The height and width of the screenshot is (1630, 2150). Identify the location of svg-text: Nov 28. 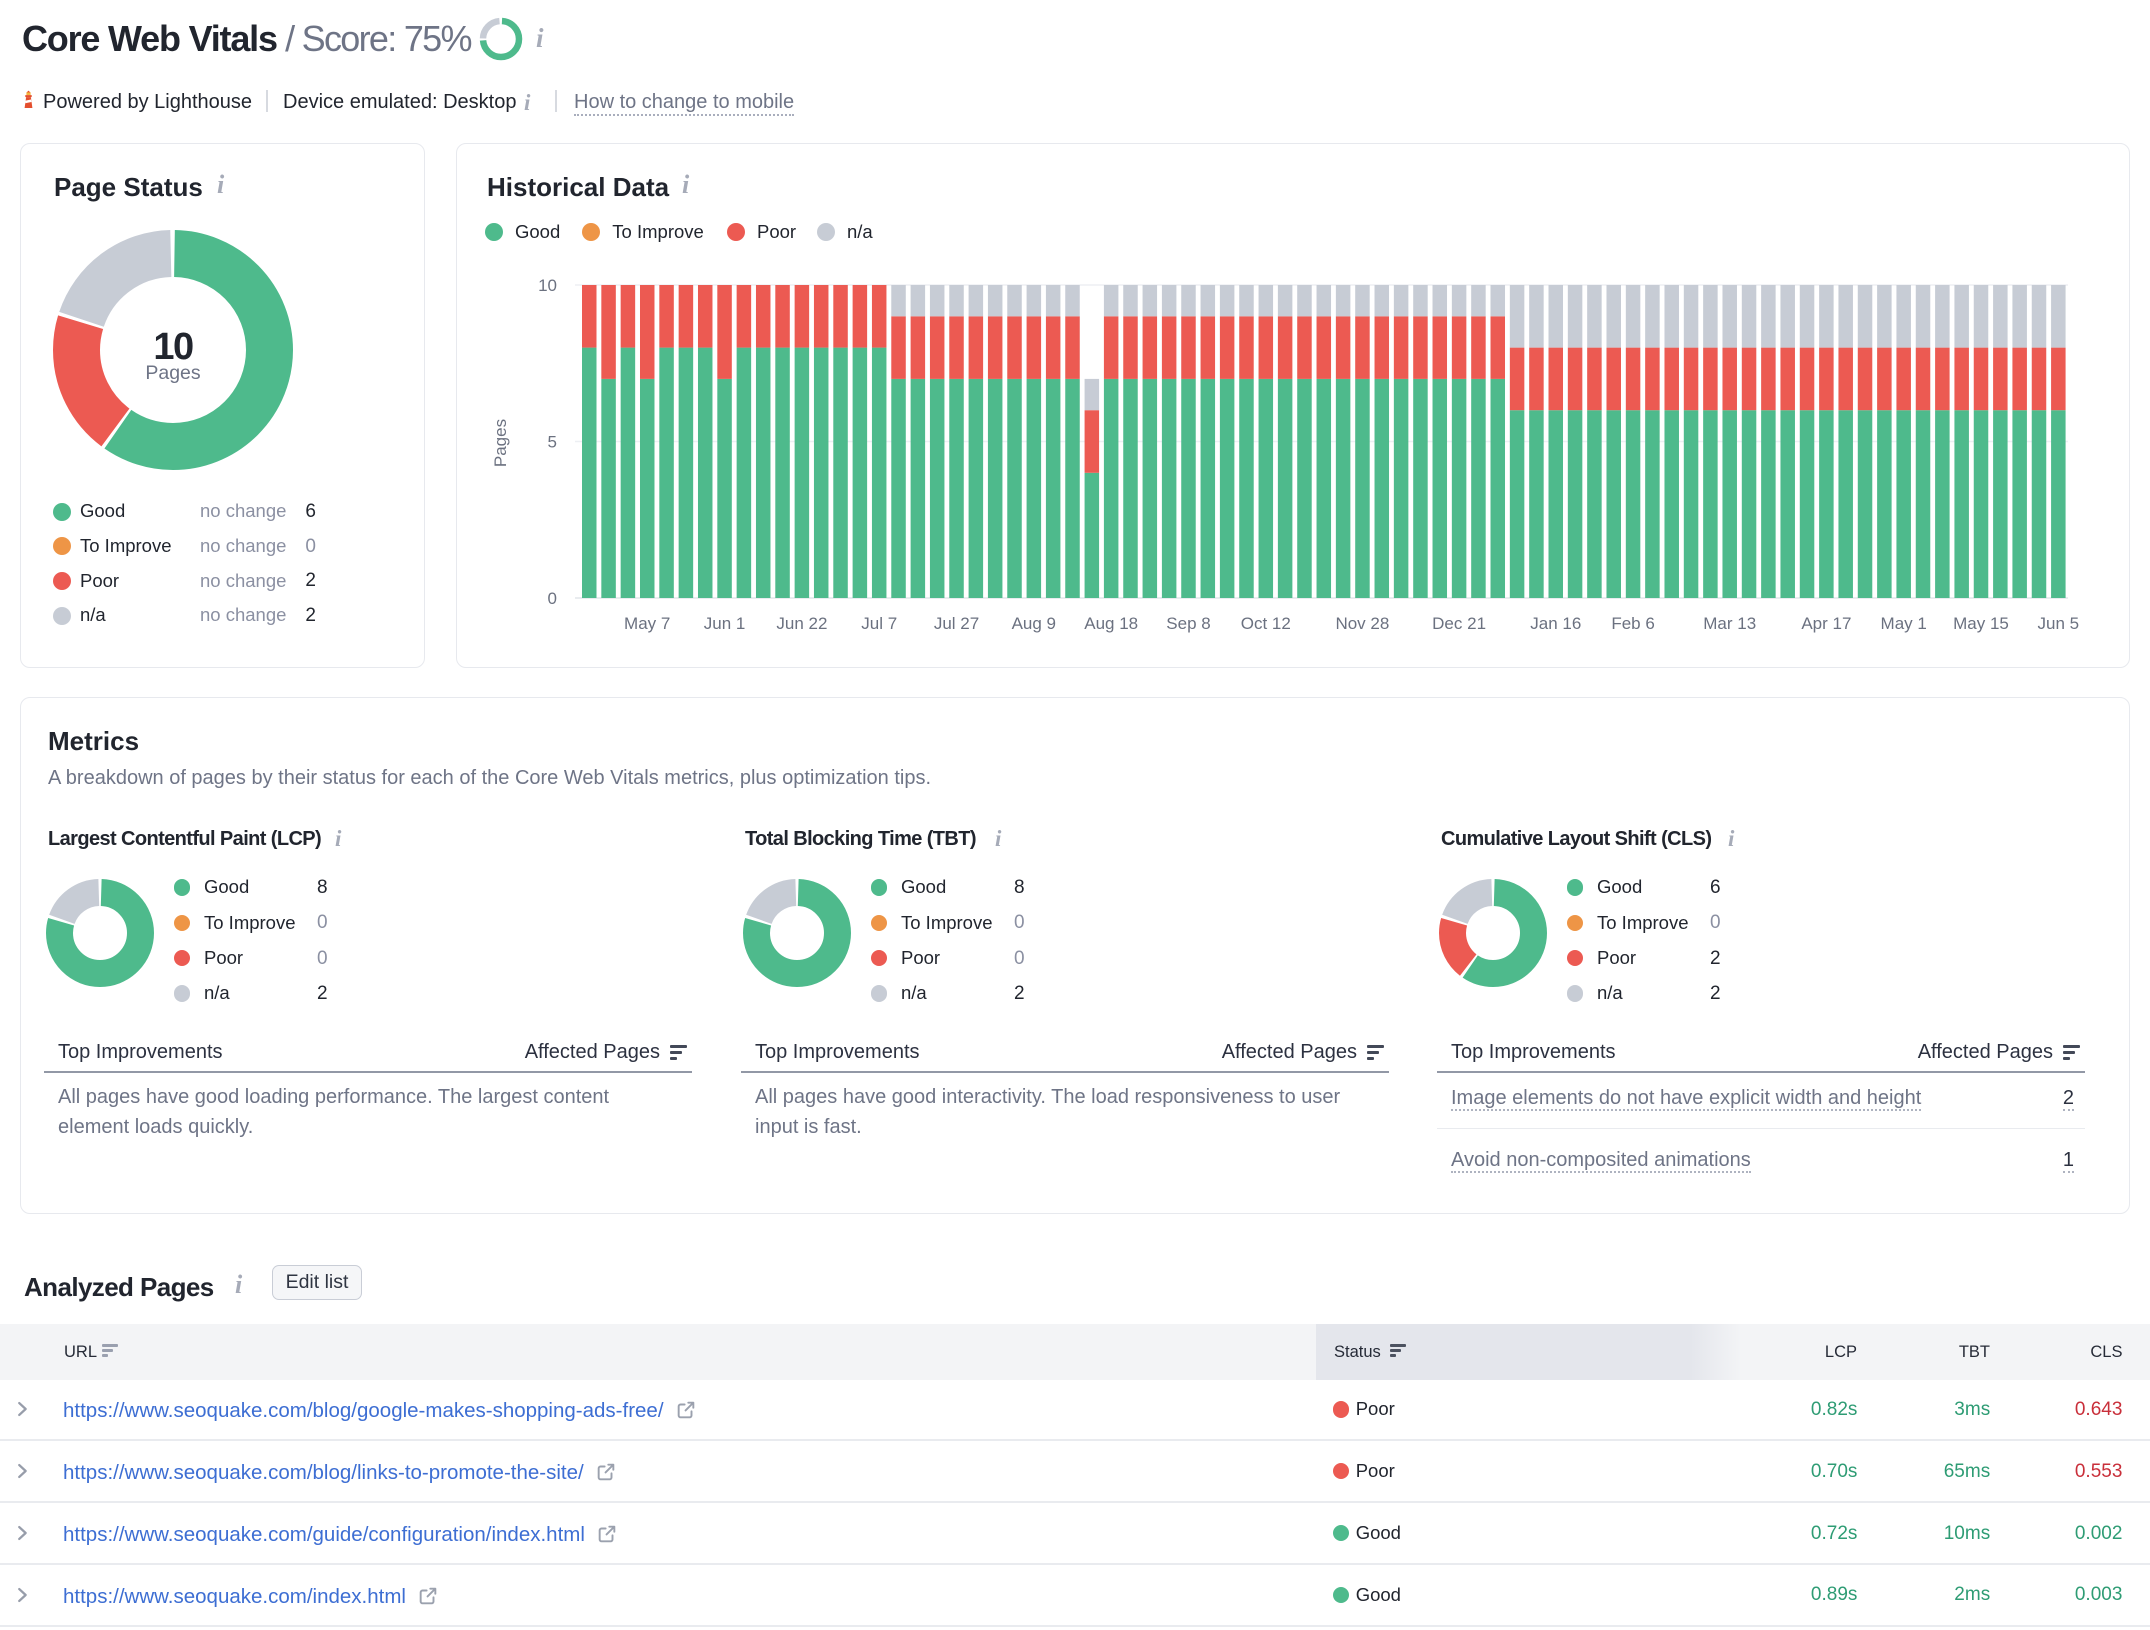
(1362, 623).